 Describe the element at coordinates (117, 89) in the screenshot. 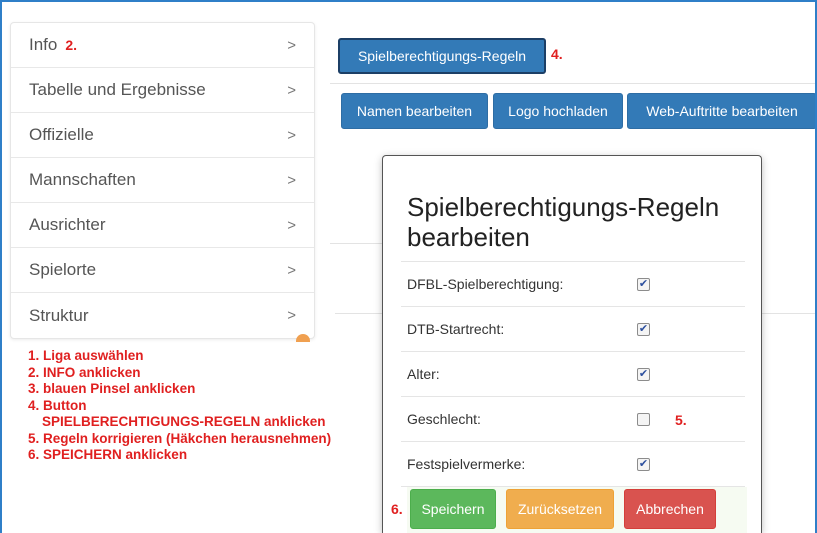

I see `sidebar-item-label: Tabelle und Ergebnisse` at that location.